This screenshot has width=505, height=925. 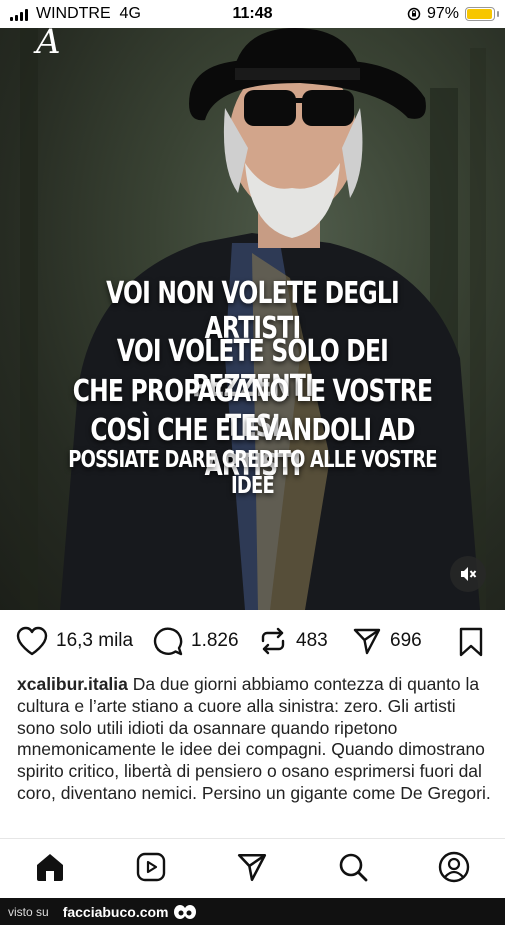 I want to click on orientation-lock-icon, so click(x=414, y=14).